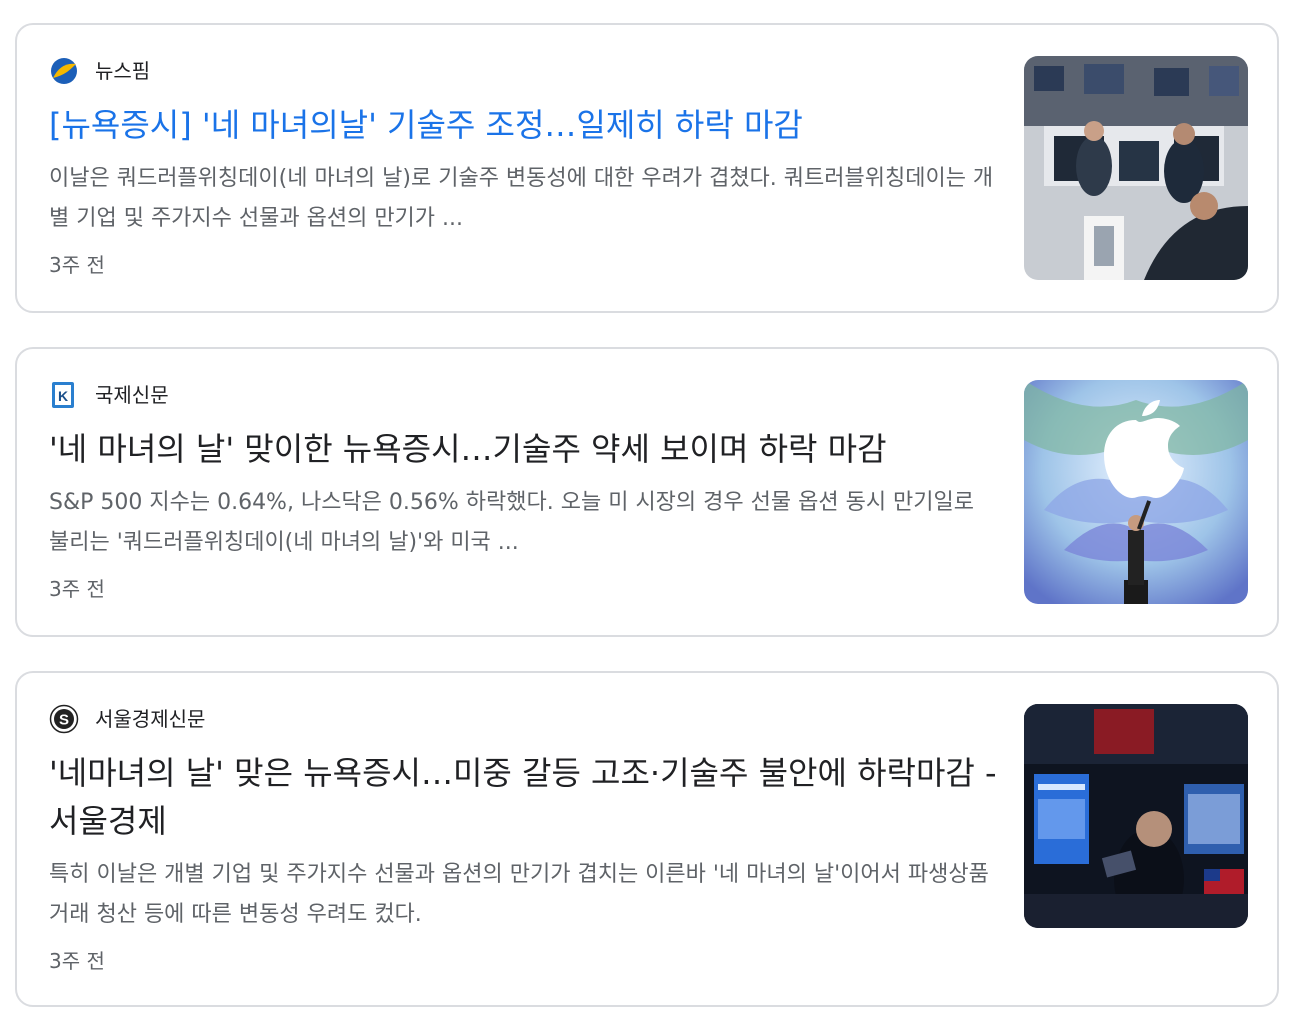  I want to click on source-row: 뉴스핌, so click(99, 71).